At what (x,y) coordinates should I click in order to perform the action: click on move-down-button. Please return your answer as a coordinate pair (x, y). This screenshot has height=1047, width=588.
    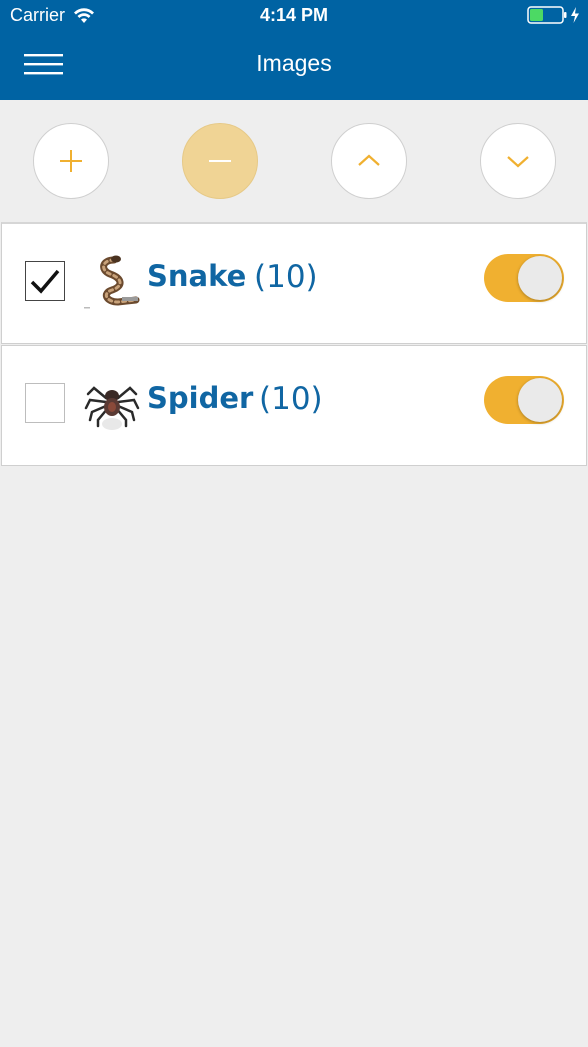
    Looking at the image, I should click on (518, 161).